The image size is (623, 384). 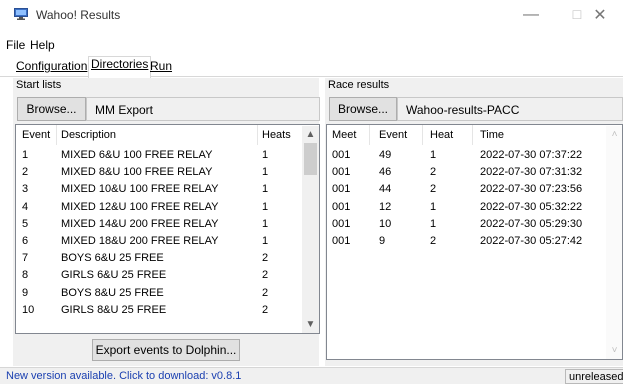 I want to click on time-cell: 2022-07-30 07:31:32, so click(x=531, y=172).